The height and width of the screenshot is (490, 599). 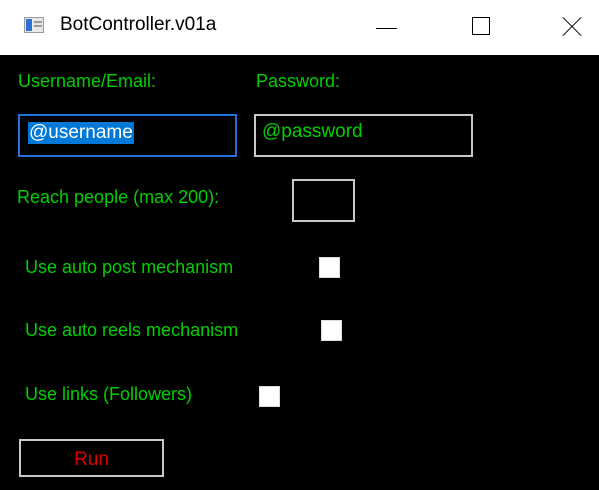 I want to click on close-icon, so click(x=567, y=27).